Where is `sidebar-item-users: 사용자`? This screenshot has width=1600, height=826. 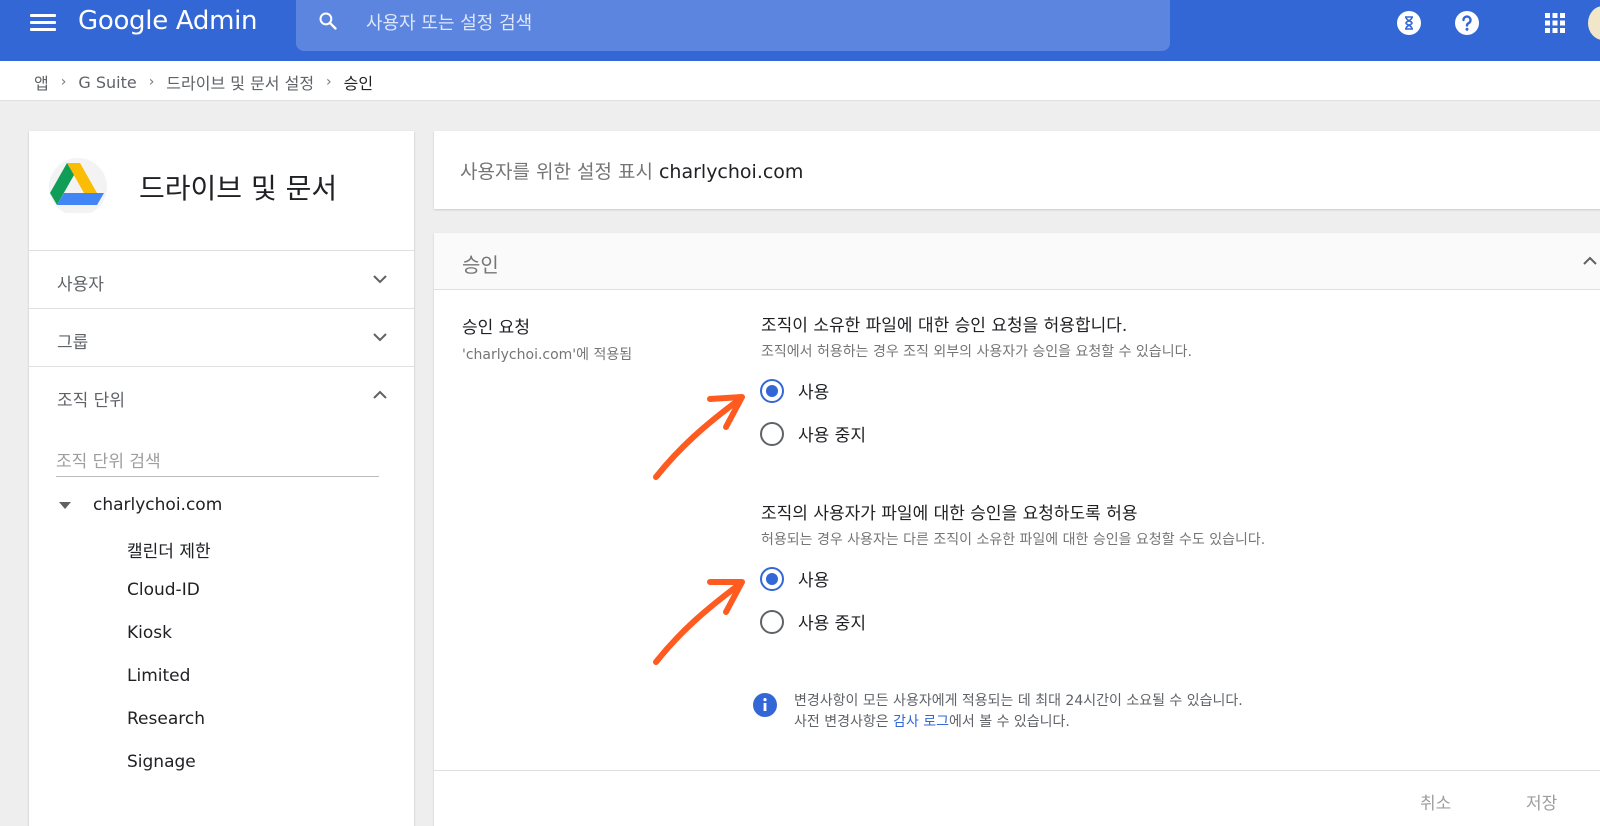 sidebar-item-users: 사용자 is located at coordinates (221, 280).